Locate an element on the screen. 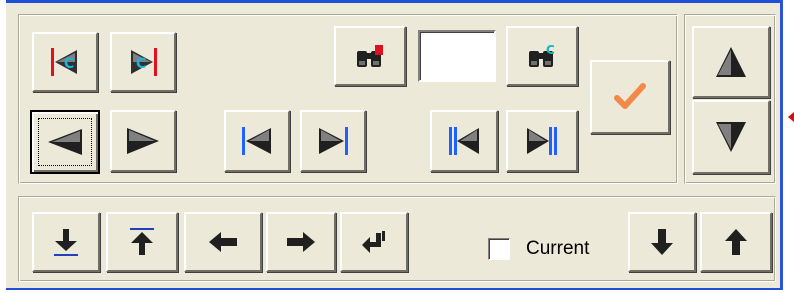 The width and height of the screenshot is (794, 293). move-up-small-button is located at coordinates (736, 242).